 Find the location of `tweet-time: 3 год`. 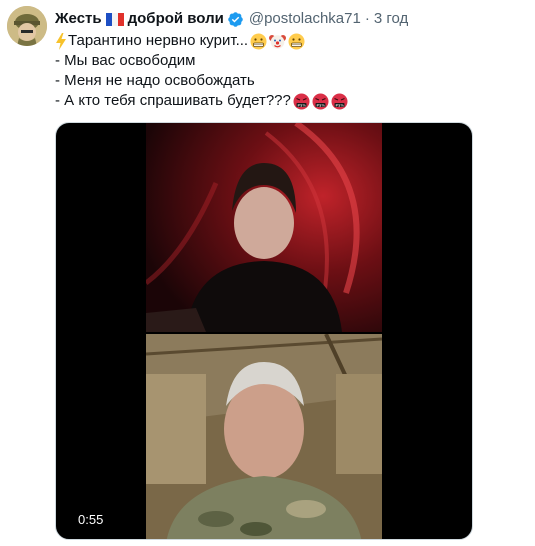

tweet-time: 3 год is located at coordinates (391, 19).